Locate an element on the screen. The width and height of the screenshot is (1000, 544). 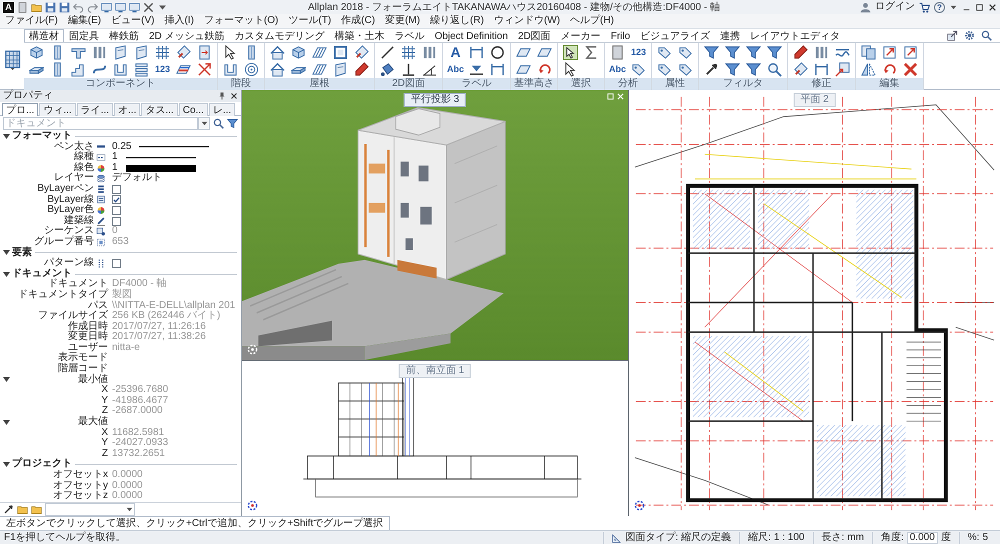
menu-item: 作成(C) is located at coordinates (358, 21).